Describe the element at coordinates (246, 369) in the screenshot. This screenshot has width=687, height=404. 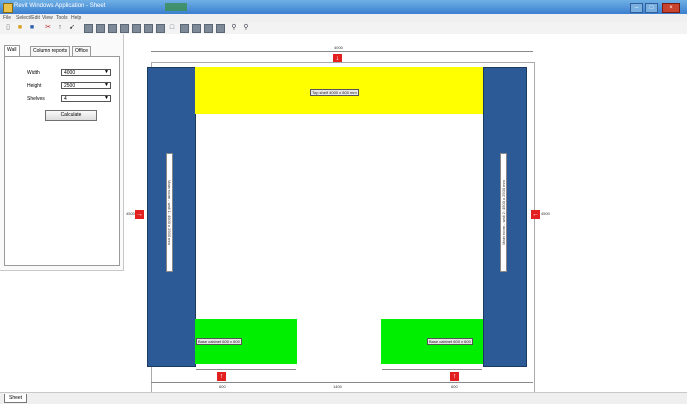
I see `bottom-left-dim-line` at that location.